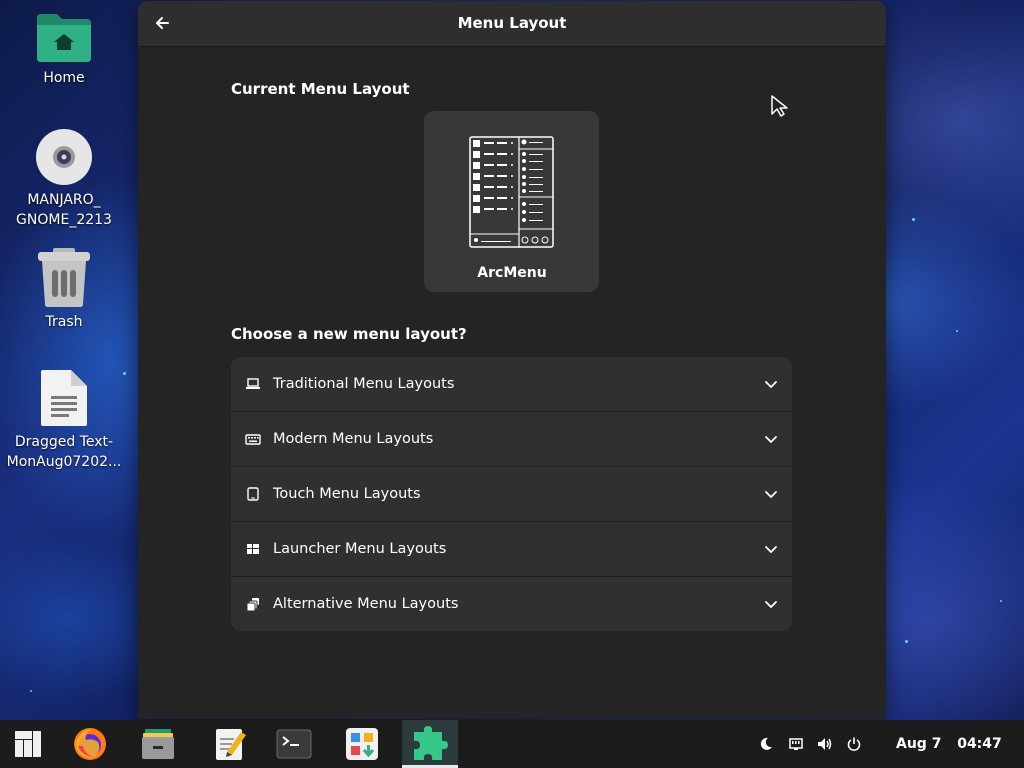 Image resolution: width=1024 pixels, height=768 pixels. I want to click on disc-icon, so click(64, 157).